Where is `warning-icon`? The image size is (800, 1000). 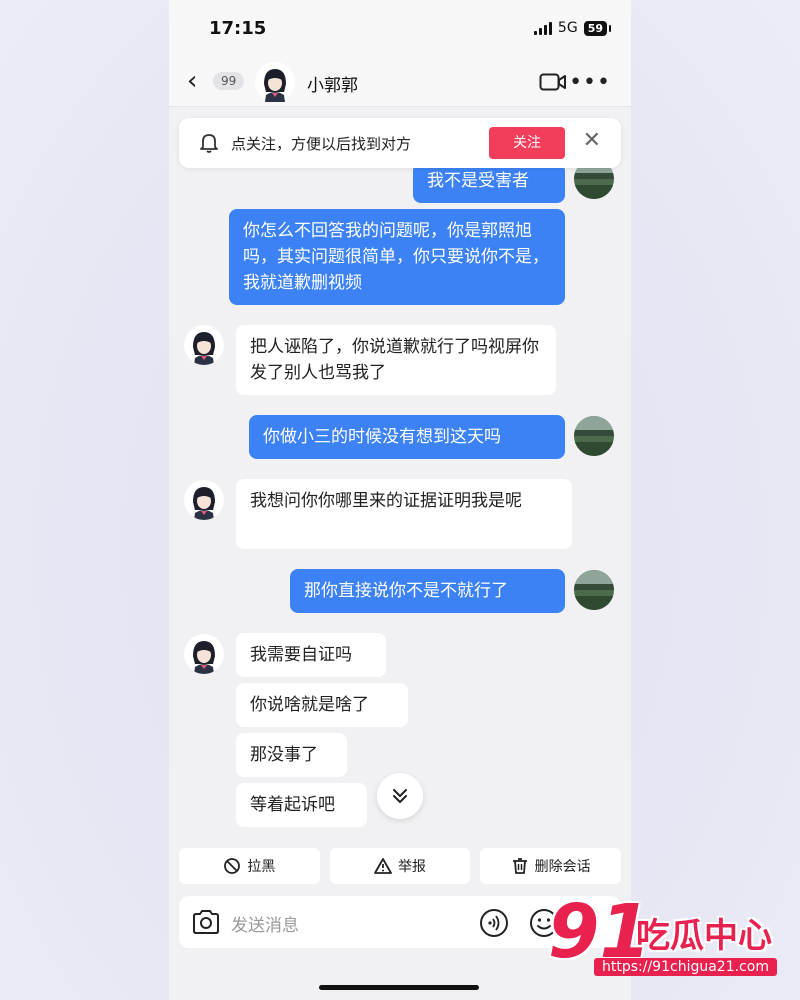 warning-icon is located at coordinates (383, 866).